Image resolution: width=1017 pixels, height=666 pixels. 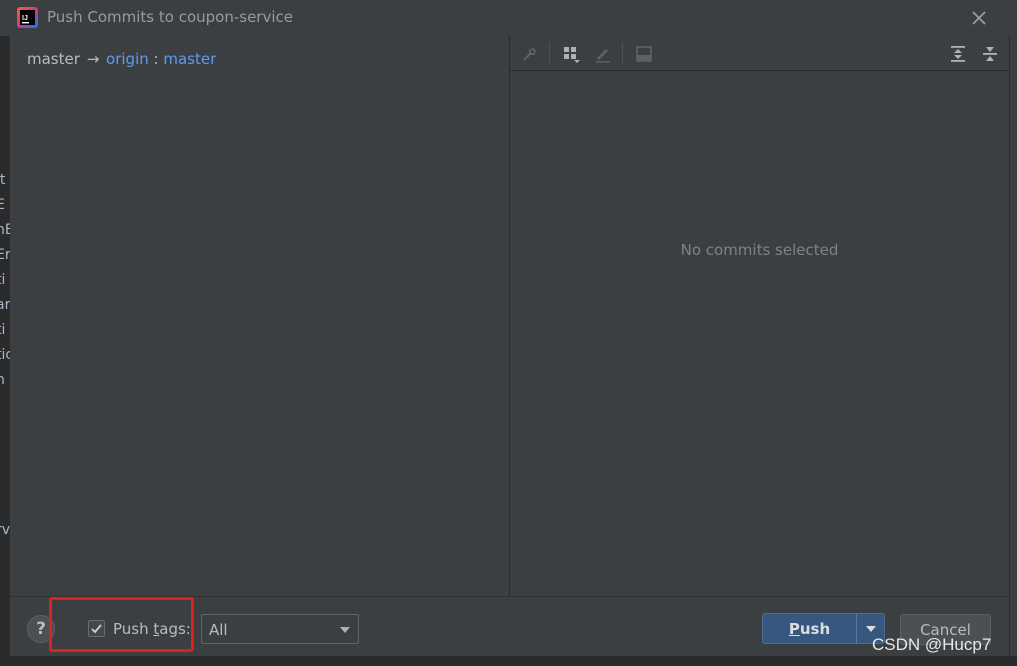 What do you see at coordinates (93, 59) in the screenshot?
I see `push-arrow-icon: →` at bounding box center [93, 59].